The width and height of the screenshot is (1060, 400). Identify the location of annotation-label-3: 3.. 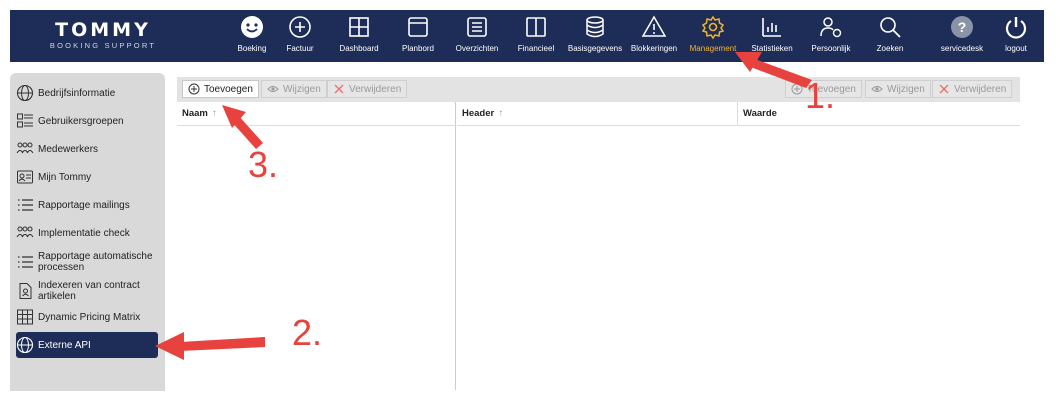
(263, 164).